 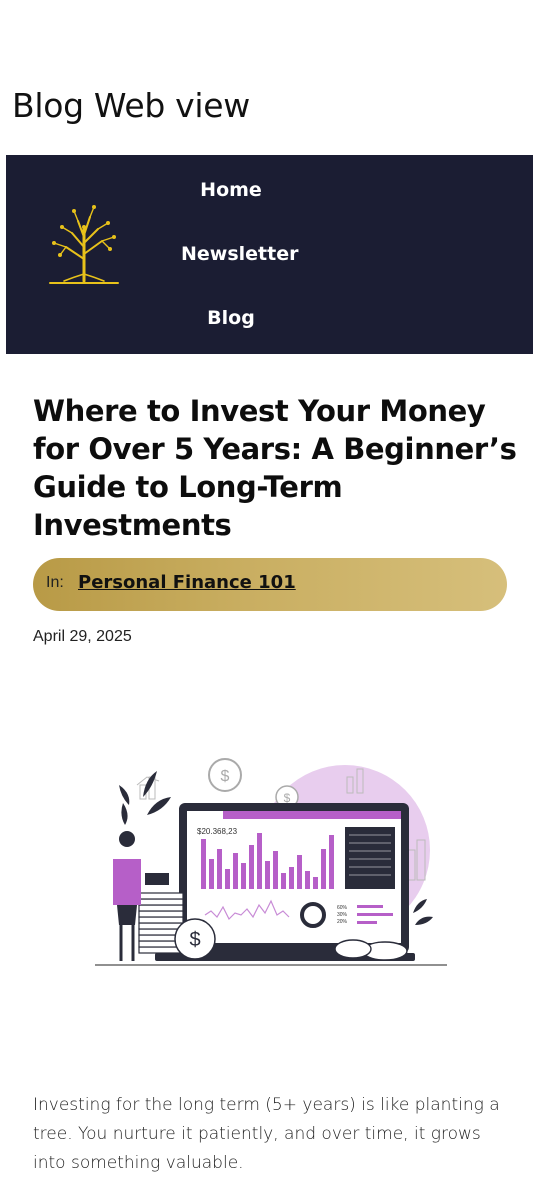 What do you see at coordinates (239, 254) in the screenshot?
I see `nav-newsletter: Newsletter` at bounding box center [239, 254].